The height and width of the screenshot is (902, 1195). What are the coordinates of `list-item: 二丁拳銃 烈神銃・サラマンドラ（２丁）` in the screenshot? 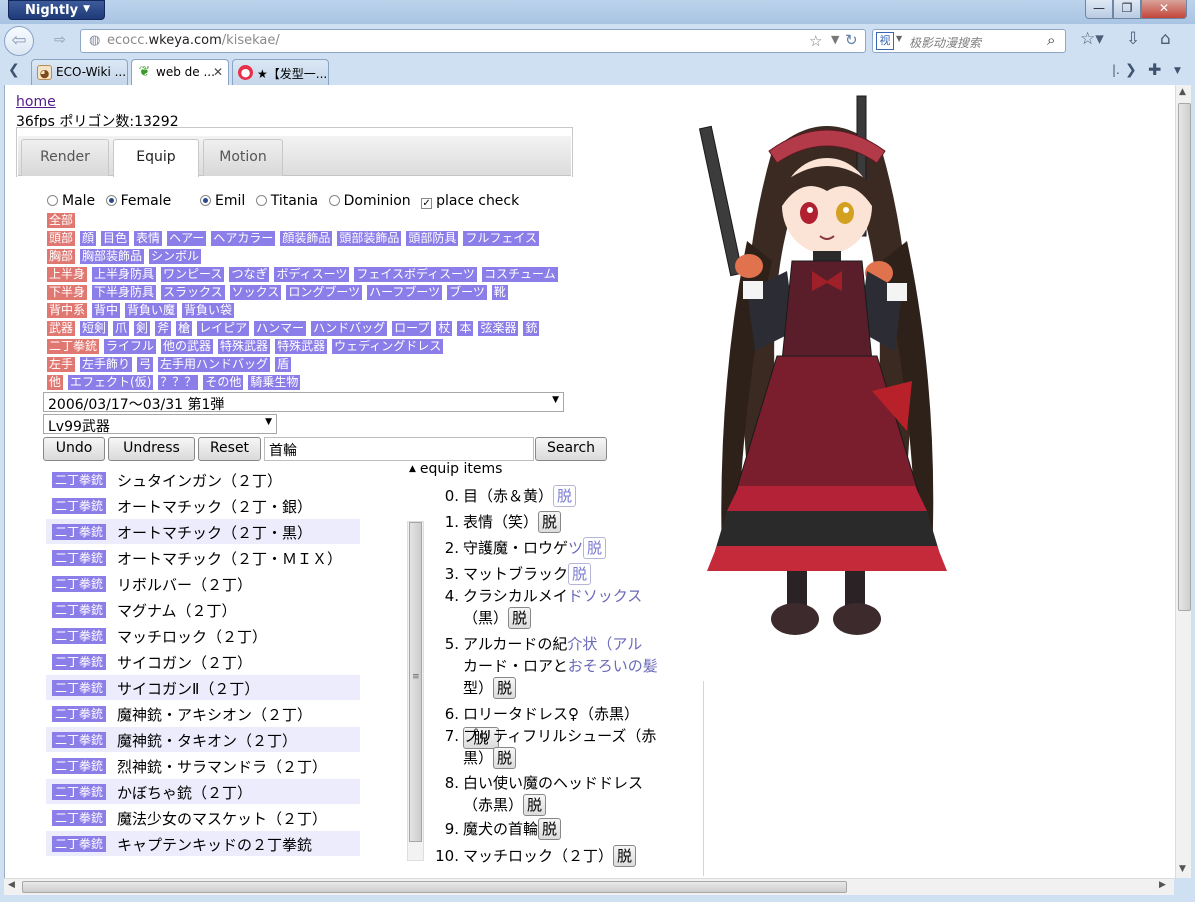 It's located at (203, 765).